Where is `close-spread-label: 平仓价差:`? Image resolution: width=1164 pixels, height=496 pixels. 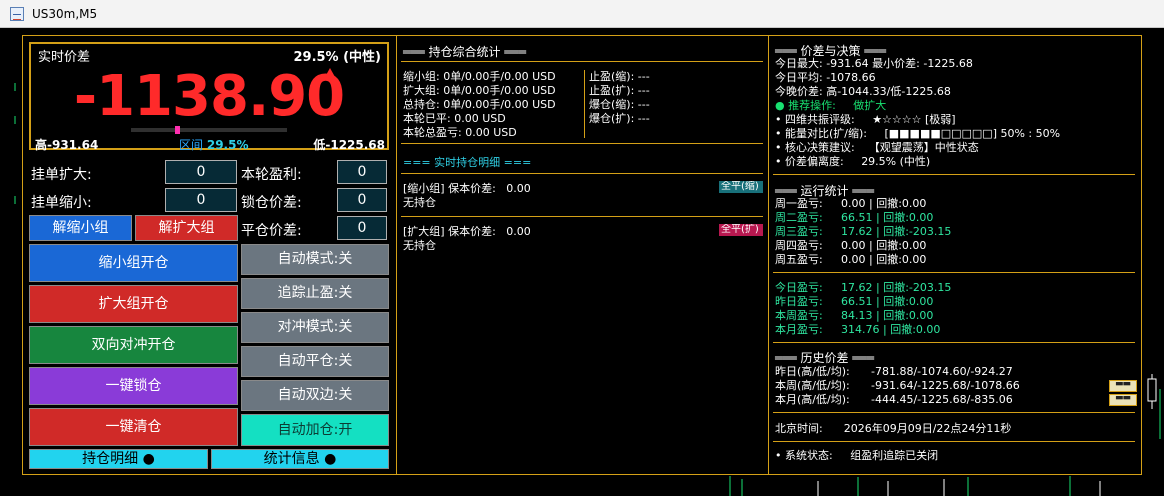 close-spread-label: 平仓价差: is located at coordinates (271, 231).